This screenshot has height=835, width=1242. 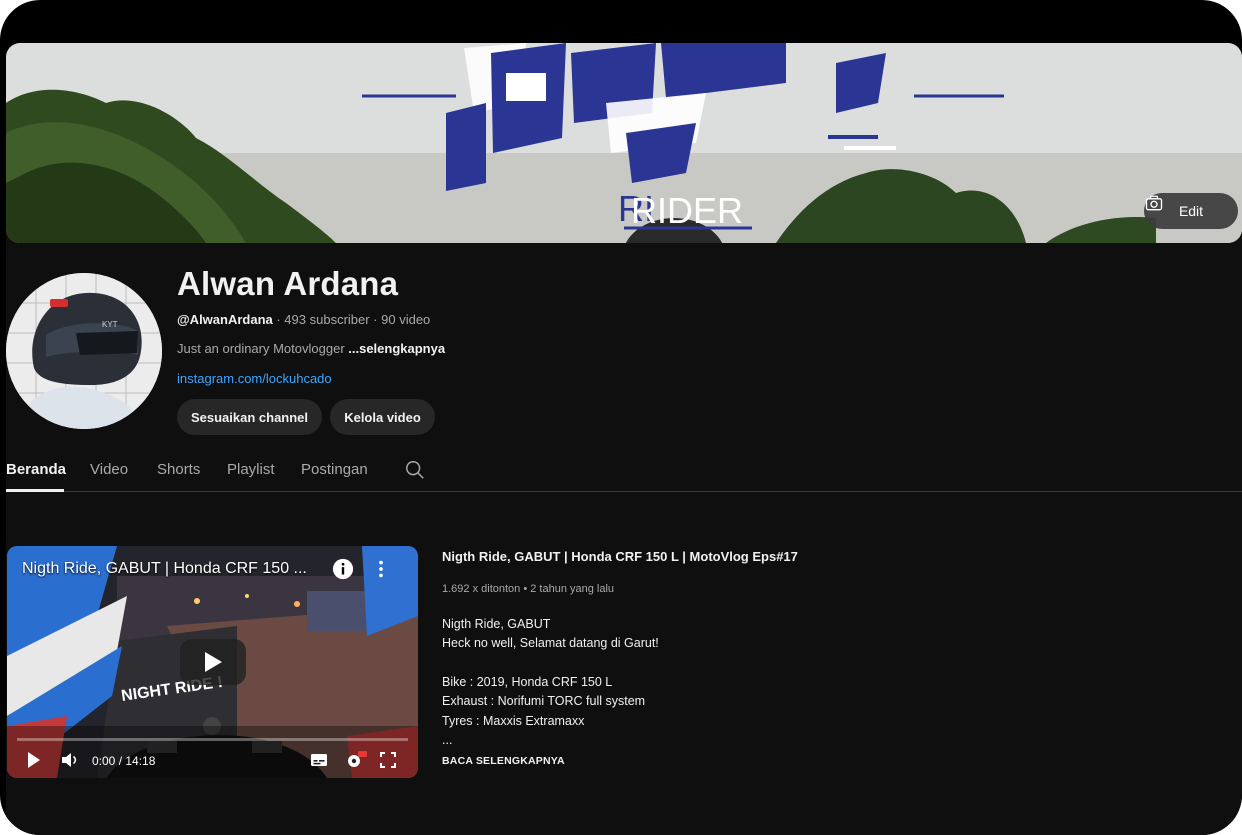 What do you see at coordinates (319, 760) in the screenshot?
I see `subtitles-icon` at bounding box center [319, 760].